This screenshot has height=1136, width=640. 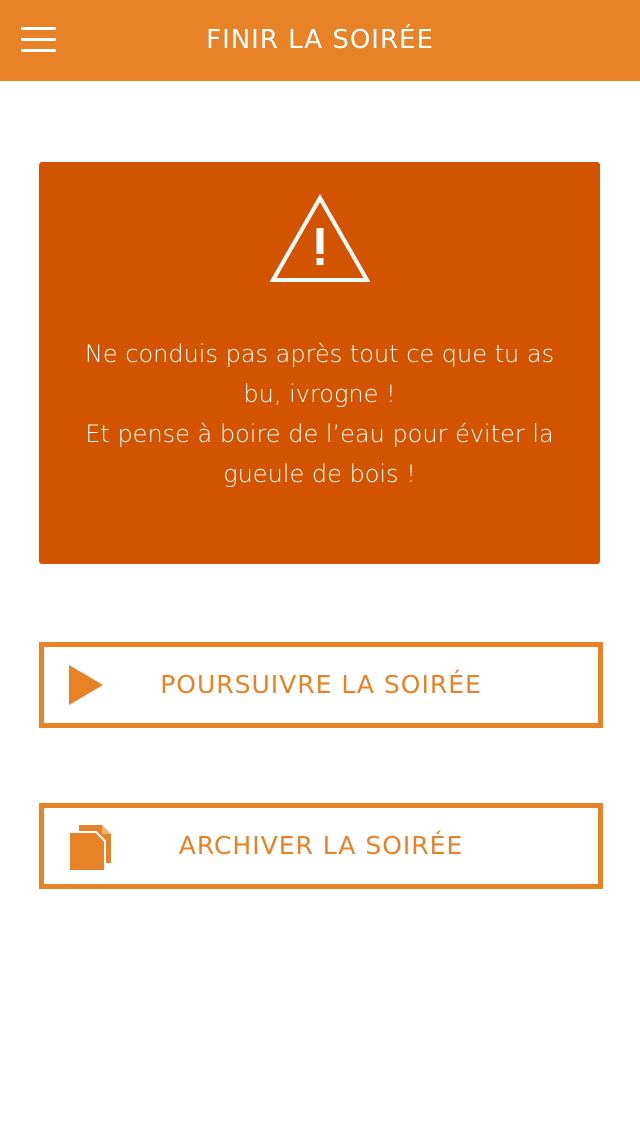 I want to click on warning-line-2: bu, ivrogne !, so click(x=319, y=394).